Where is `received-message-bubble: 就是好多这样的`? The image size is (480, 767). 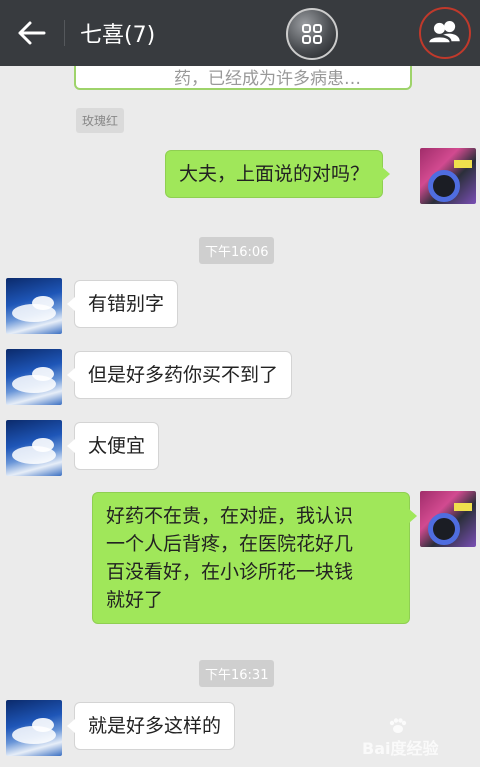 received-message-bubble: 就是好多这样的 is located at coordinates (151, 726).